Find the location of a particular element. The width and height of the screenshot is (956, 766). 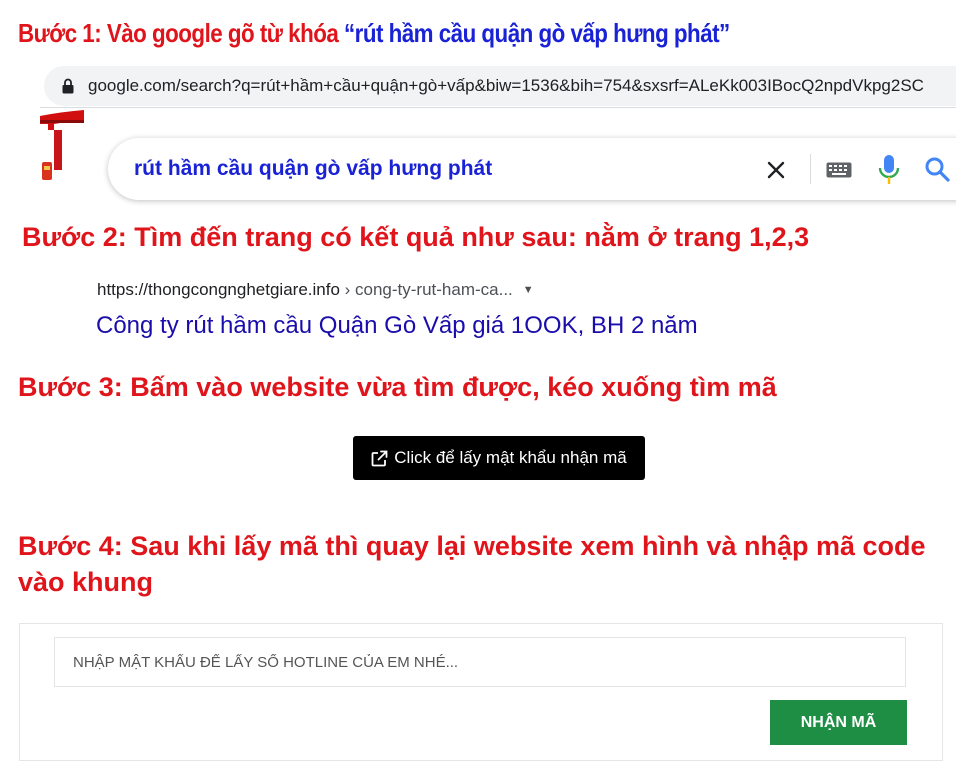

external-link-icon is located at coordinates (379, 458).